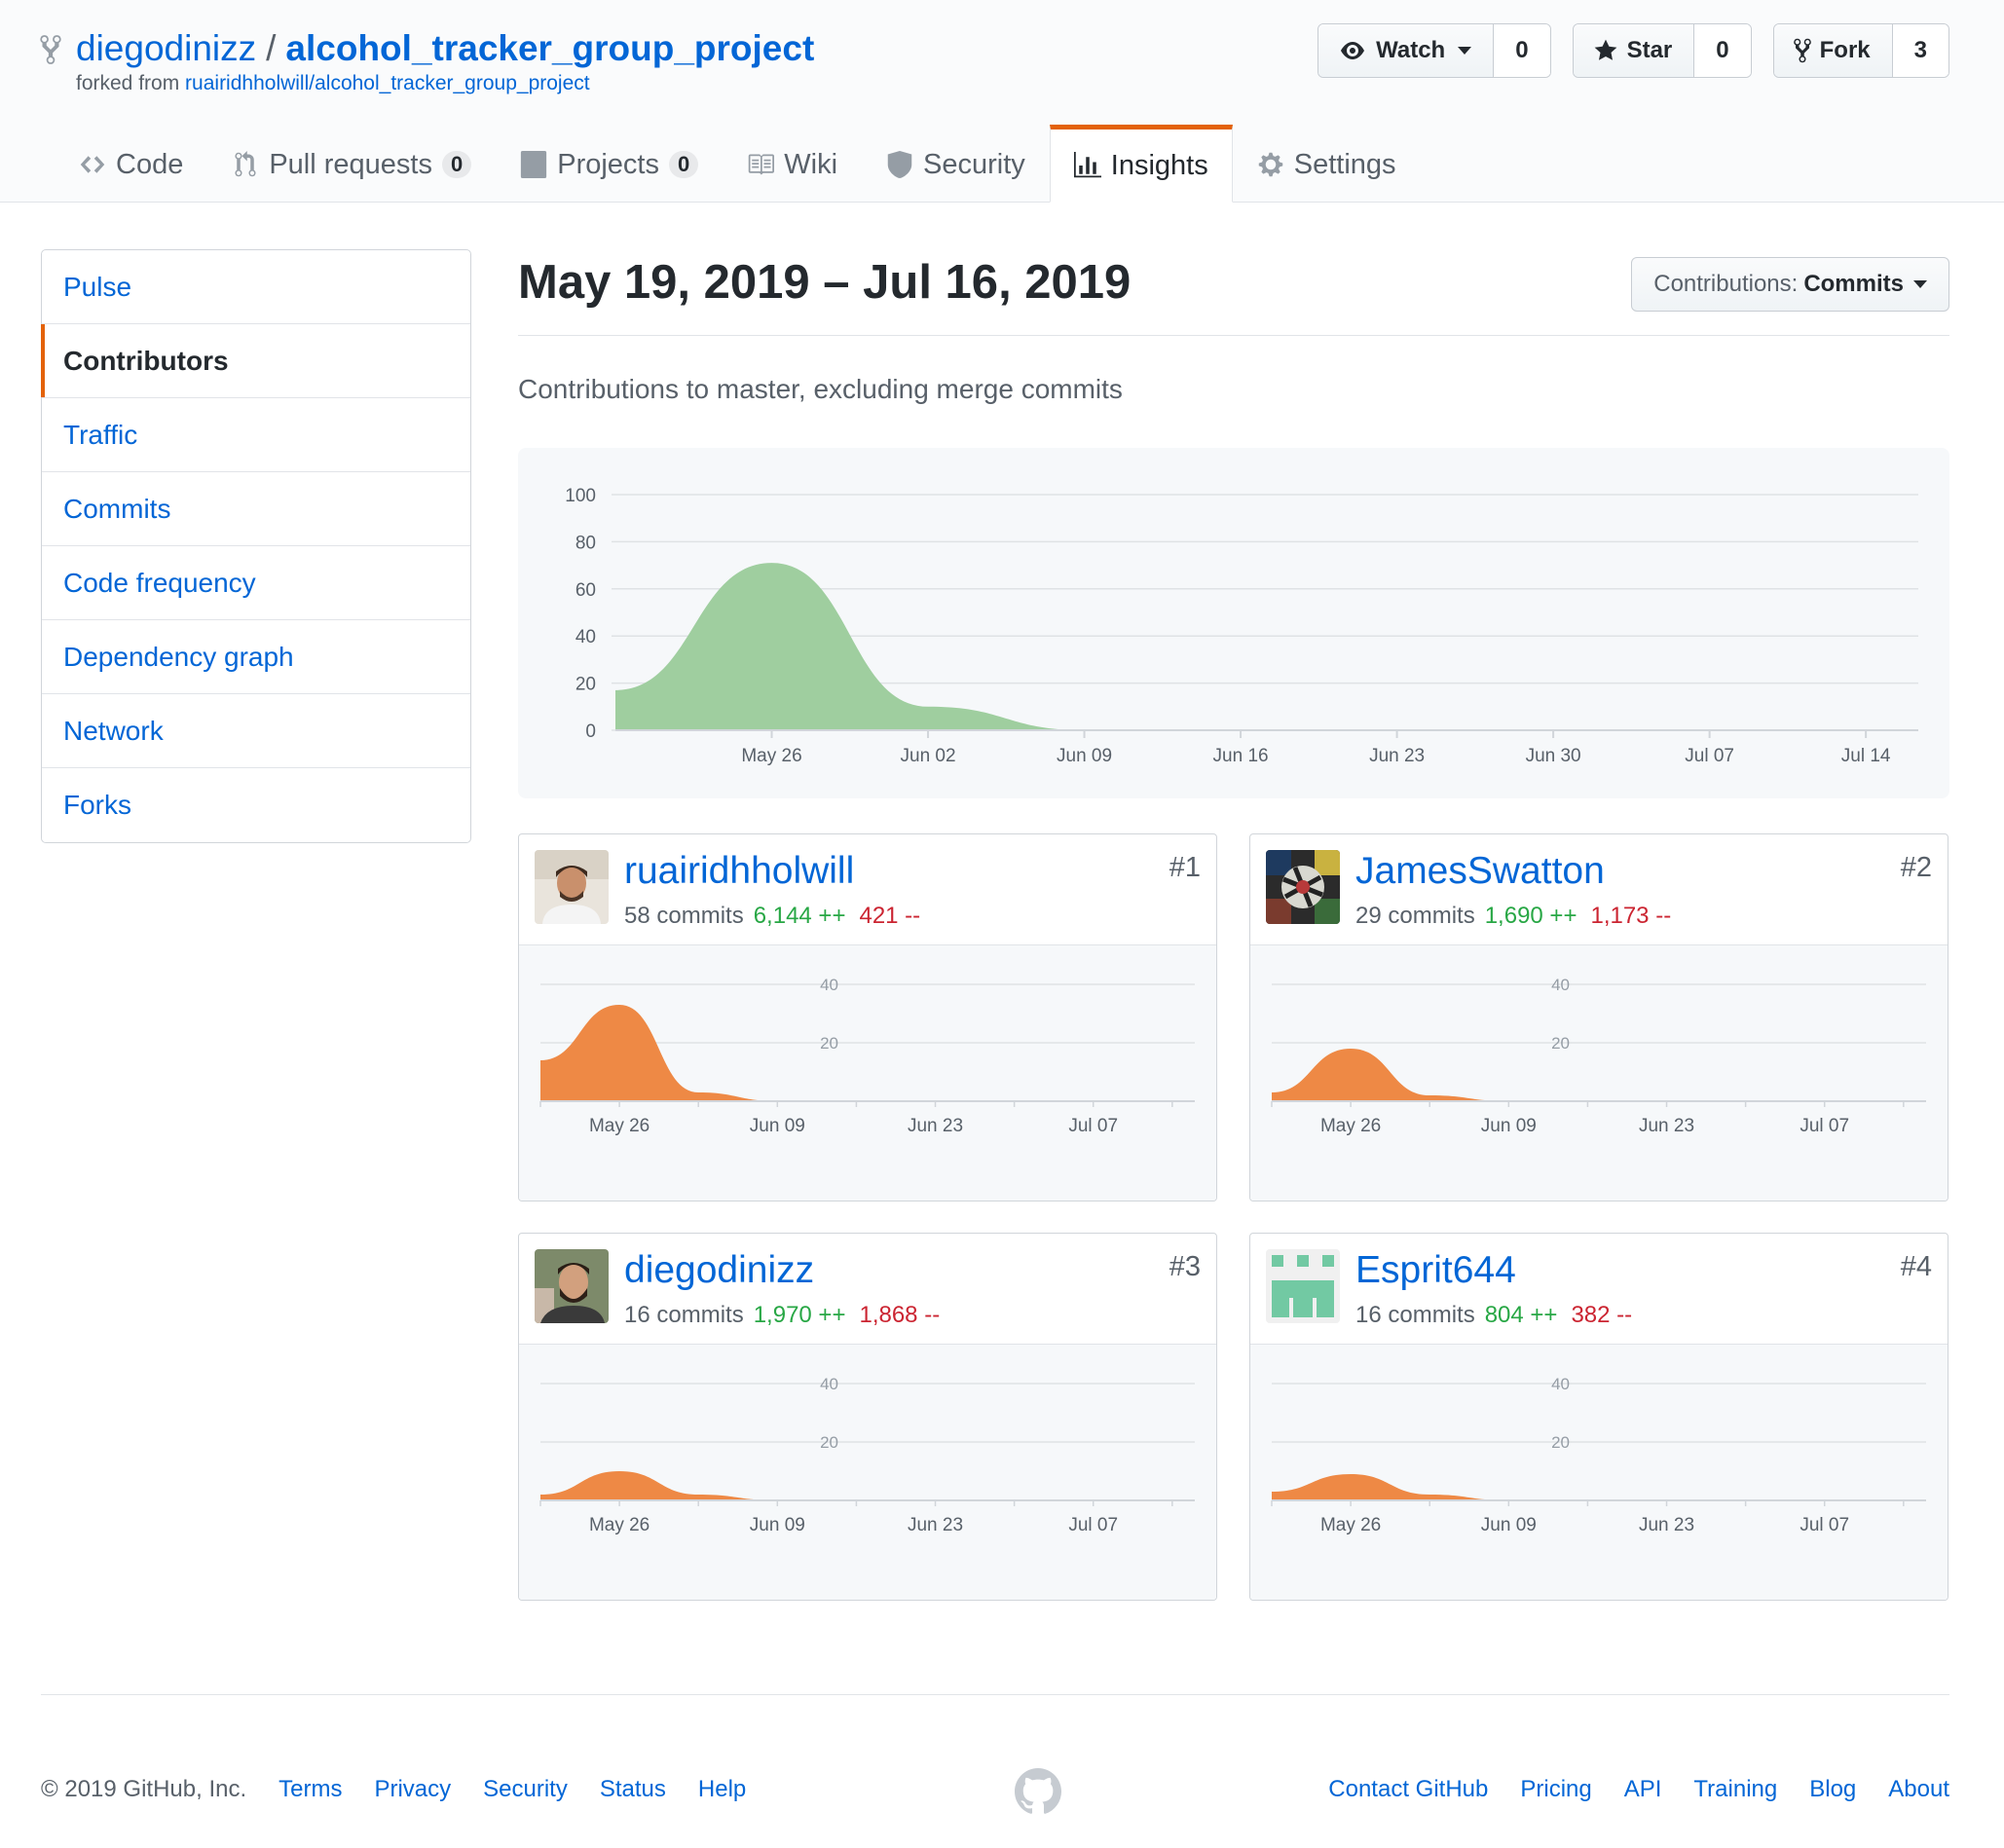  Describe the element at coordinates (256, 657) in the screenshot. I see `sidebar-item-dependency-graph: Dependency graph` at that location.